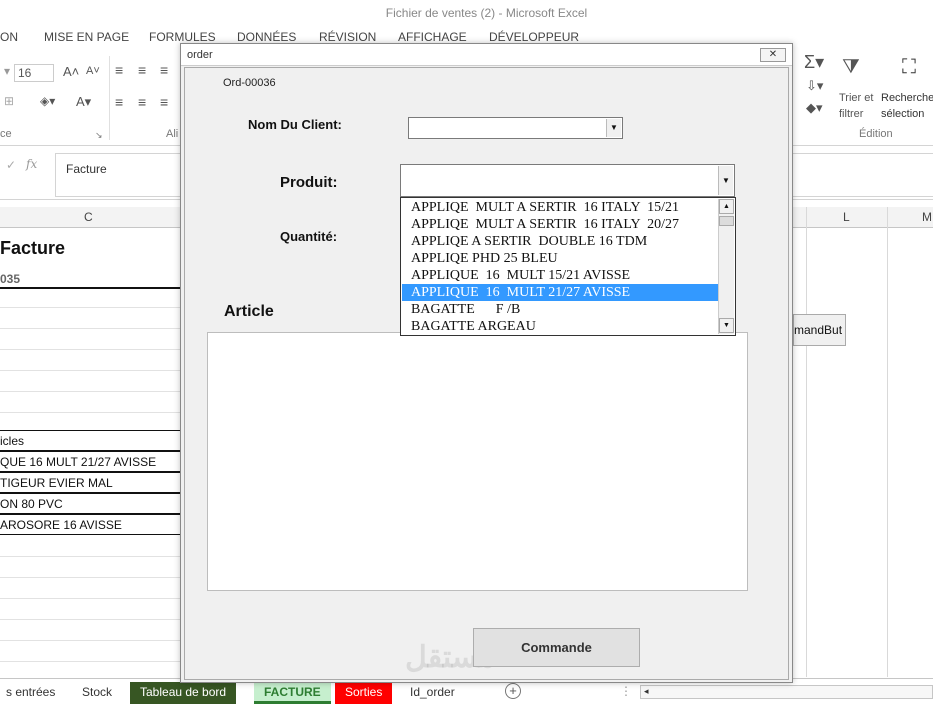 The height and width of the screenshot is (708, 933). Describe the element at coordinates (109, 98) in the screenshot. I see `ribbon-separator` at that location.